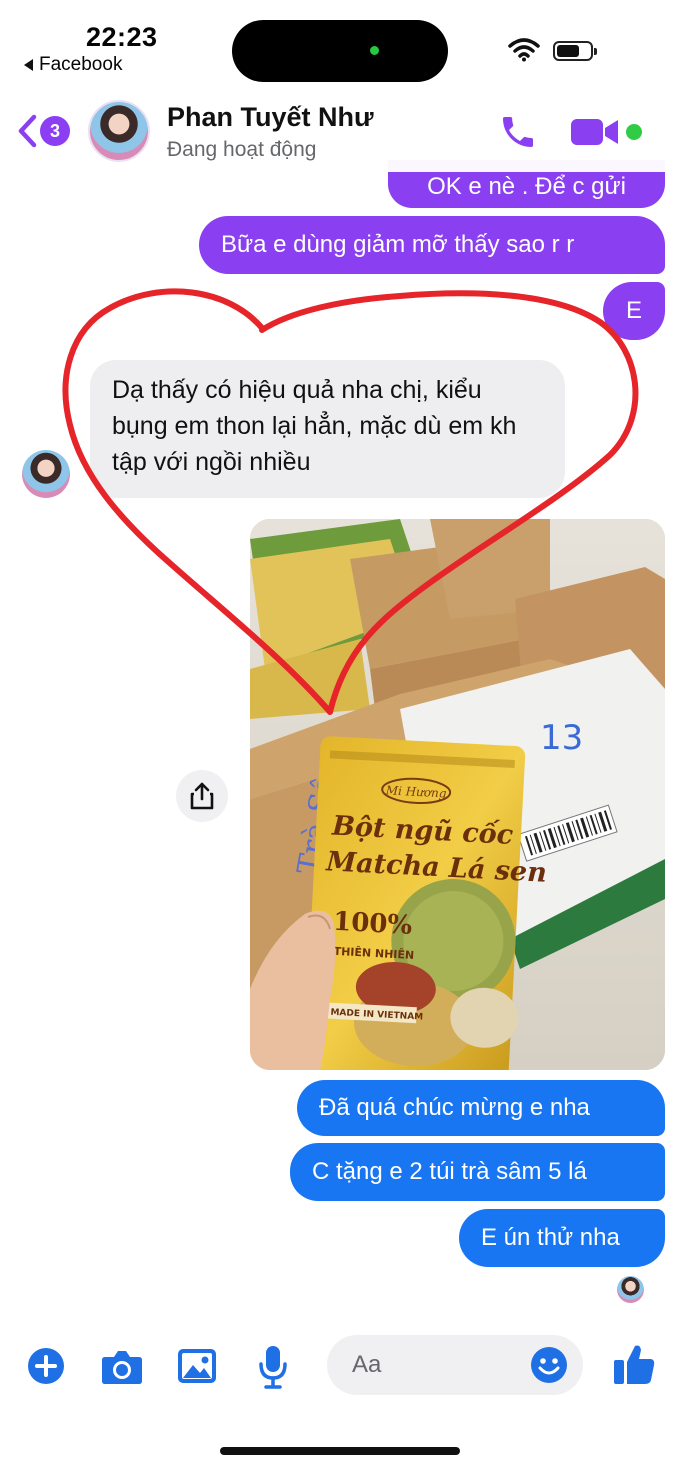 The height and width of the screenshot is (1469, 680). I want to click on emoji-icon, so click(549, 1365).